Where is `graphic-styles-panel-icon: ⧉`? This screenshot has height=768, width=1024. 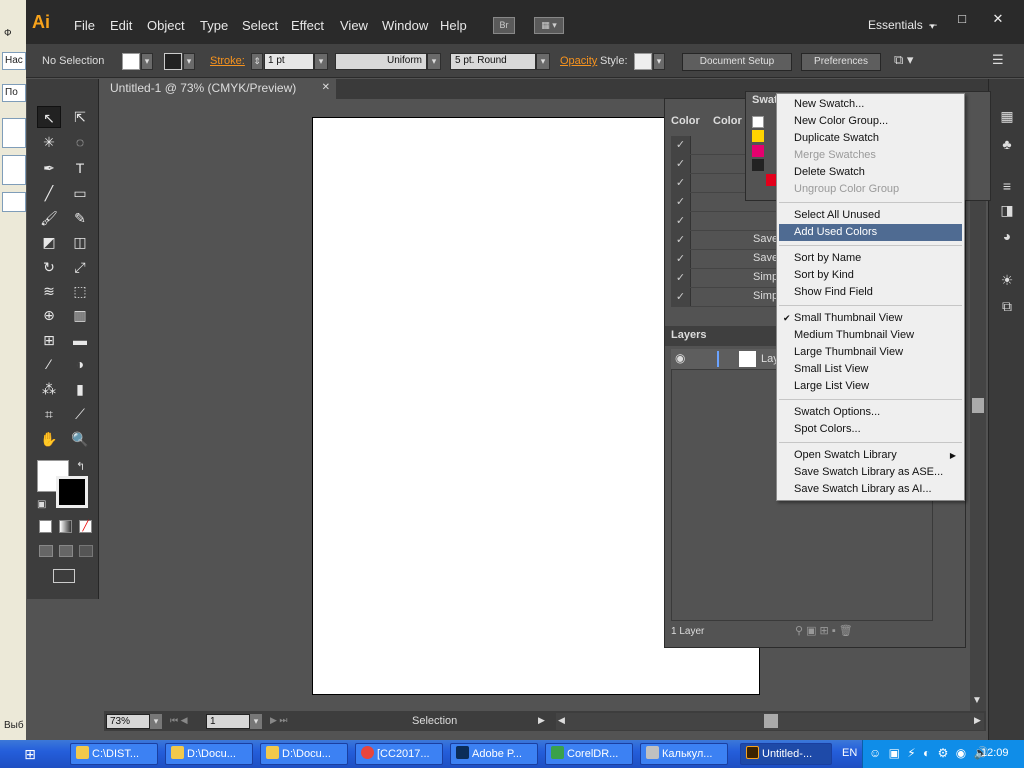
graphic-styles-panel-icon: ⧉ is located at coordinates (1007, 306).